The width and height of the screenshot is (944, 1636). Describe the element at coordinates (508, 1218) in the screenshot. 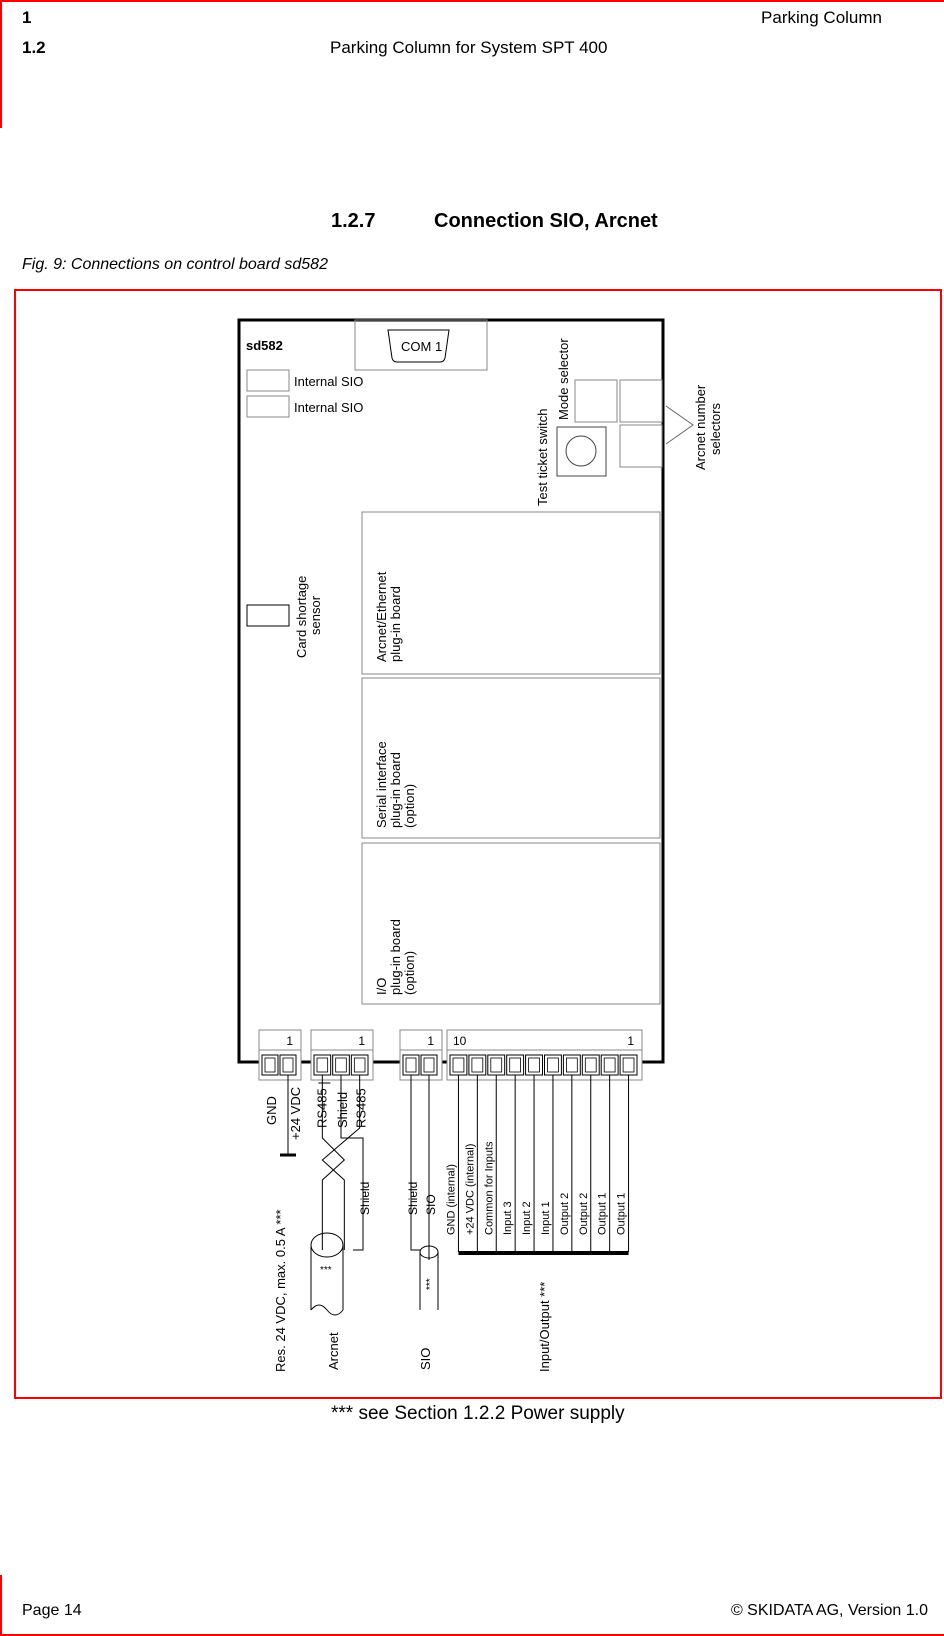

I see `io-wire-label: Input 3` at that location.